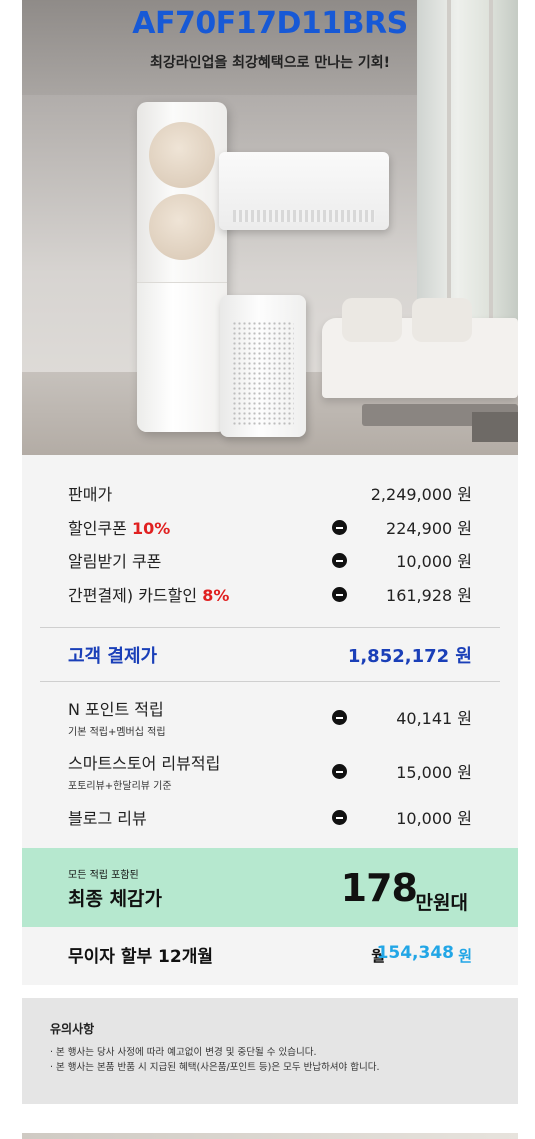  What do you see at coordinates (270, 887) in the screenshot?
I see `final-price-banner: 모든 적립 포함된 최종 체감가 178 만원대` at bounding box center [270, 887].